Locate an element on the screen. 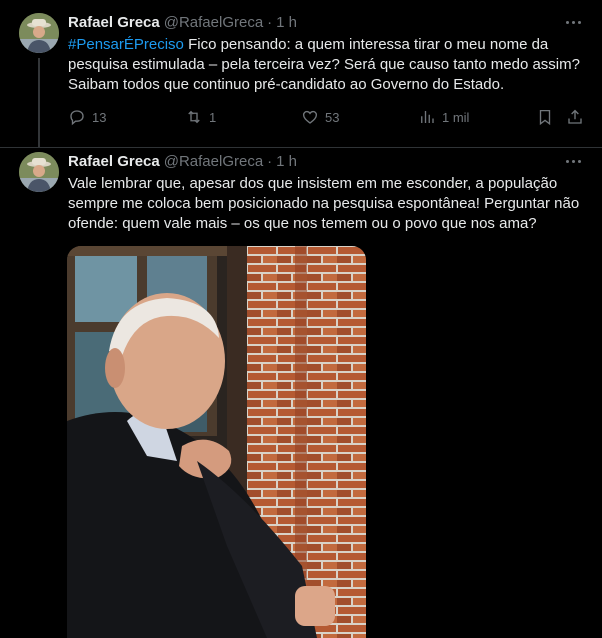  views-count: 1 mil is located at coordinates (456, 117).